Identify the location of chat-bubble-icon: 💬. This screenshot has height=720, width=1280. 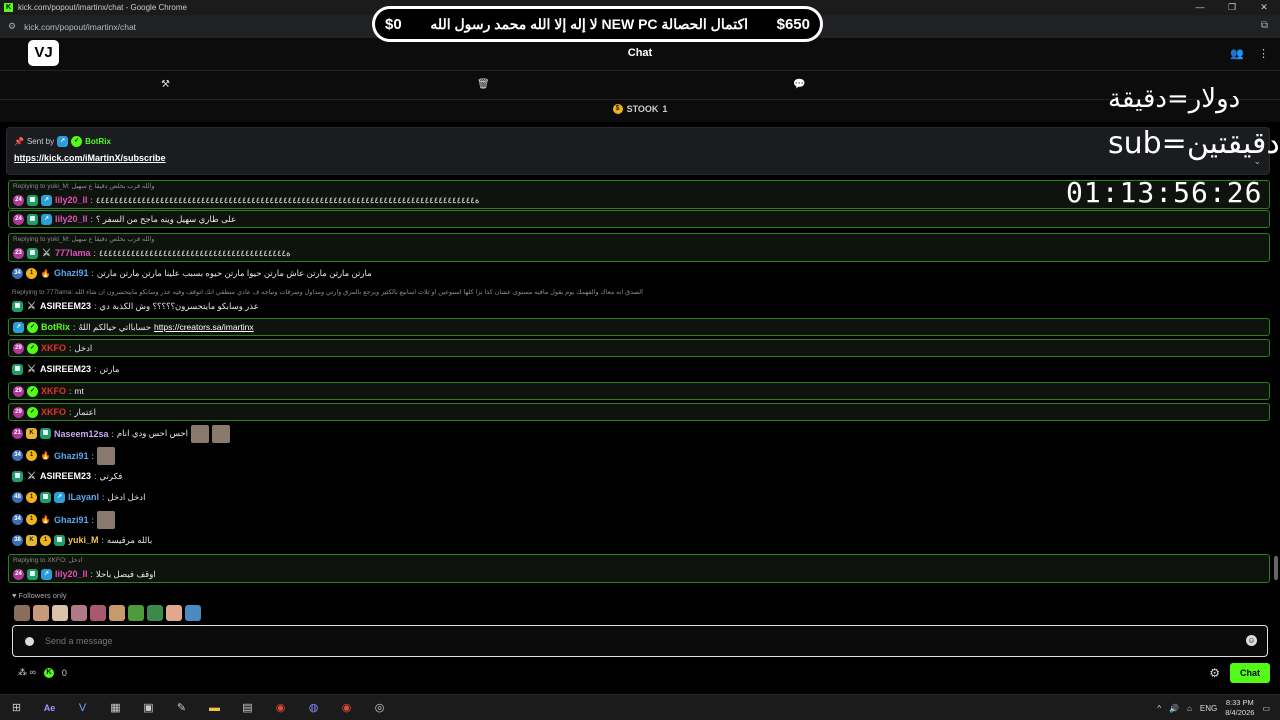
(799, 84).